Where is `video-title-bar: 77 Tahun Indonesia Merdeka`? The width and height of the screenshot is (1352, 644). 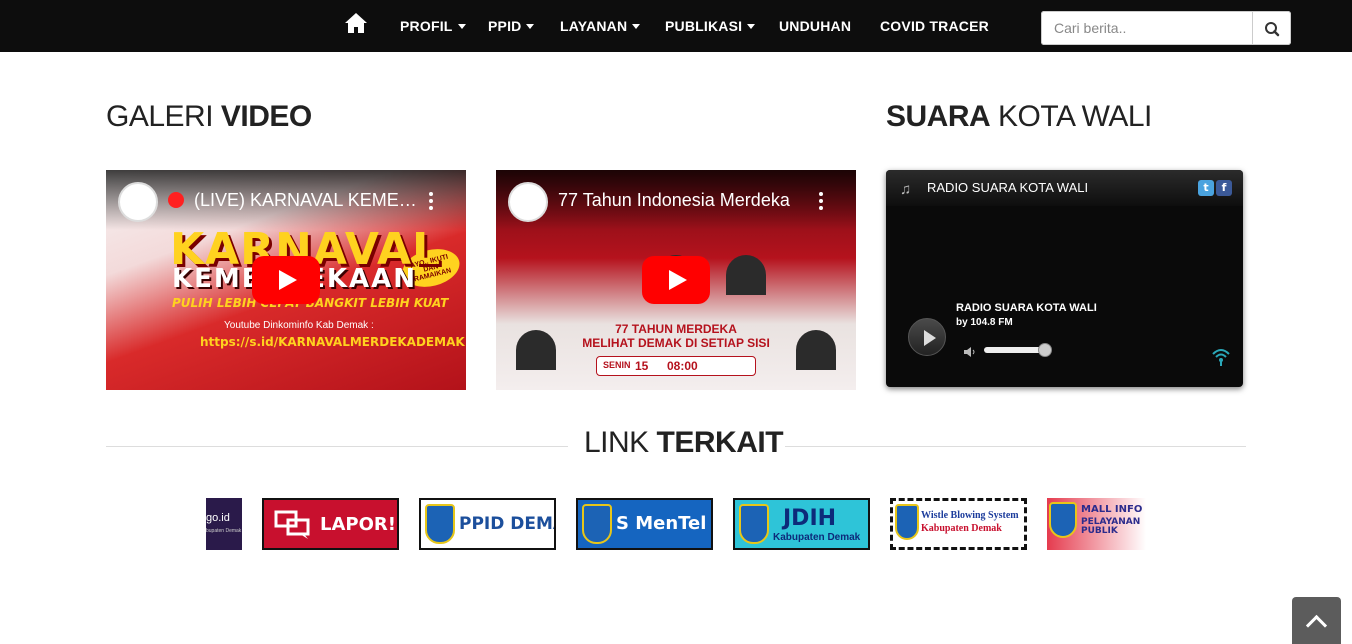 video-title-bar: 77 Tahun Indonesia Merdeka is located at coordinates (676, 200).